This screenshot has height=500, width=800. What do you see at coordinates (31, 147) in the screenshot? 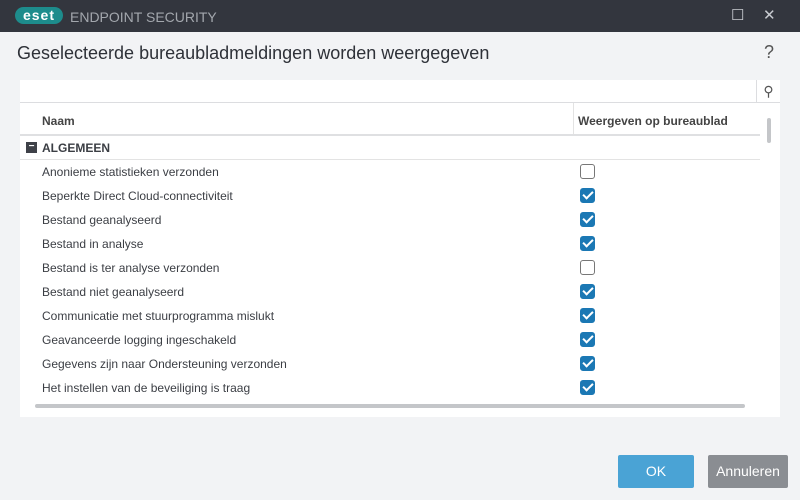
I see `collapse-icon: −` at bounding box center [31, 147].